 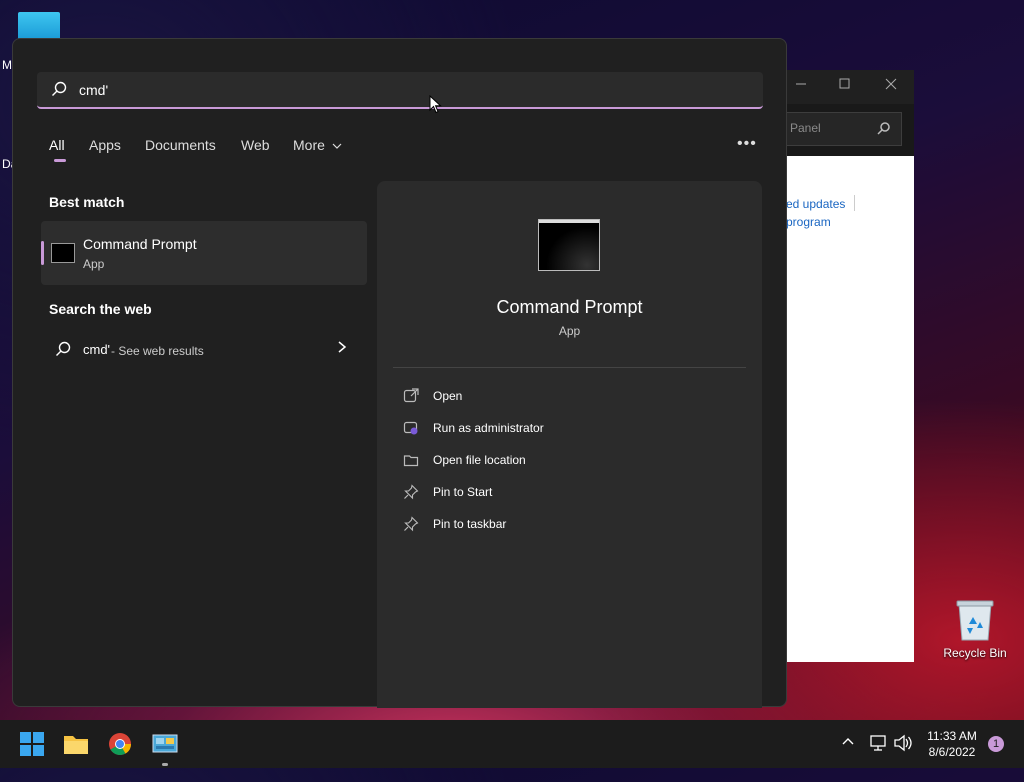 I want to click on action-open: Open, so click(x=553, y=397).